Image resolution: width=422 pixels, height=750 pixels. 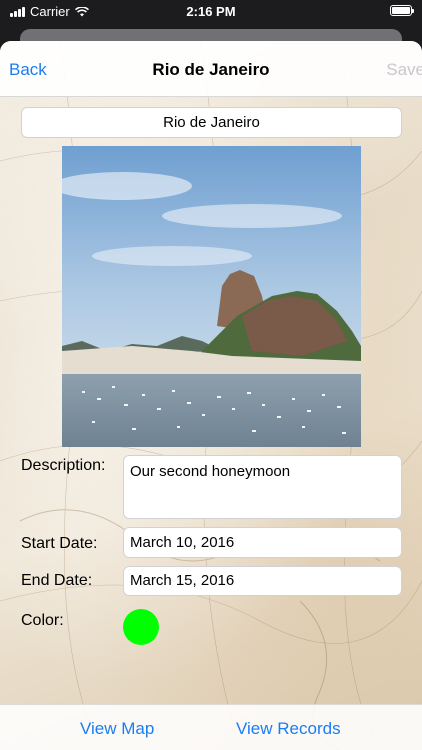 I want to click on description-field: Our second honeymoon, so click(x=262, y=487).